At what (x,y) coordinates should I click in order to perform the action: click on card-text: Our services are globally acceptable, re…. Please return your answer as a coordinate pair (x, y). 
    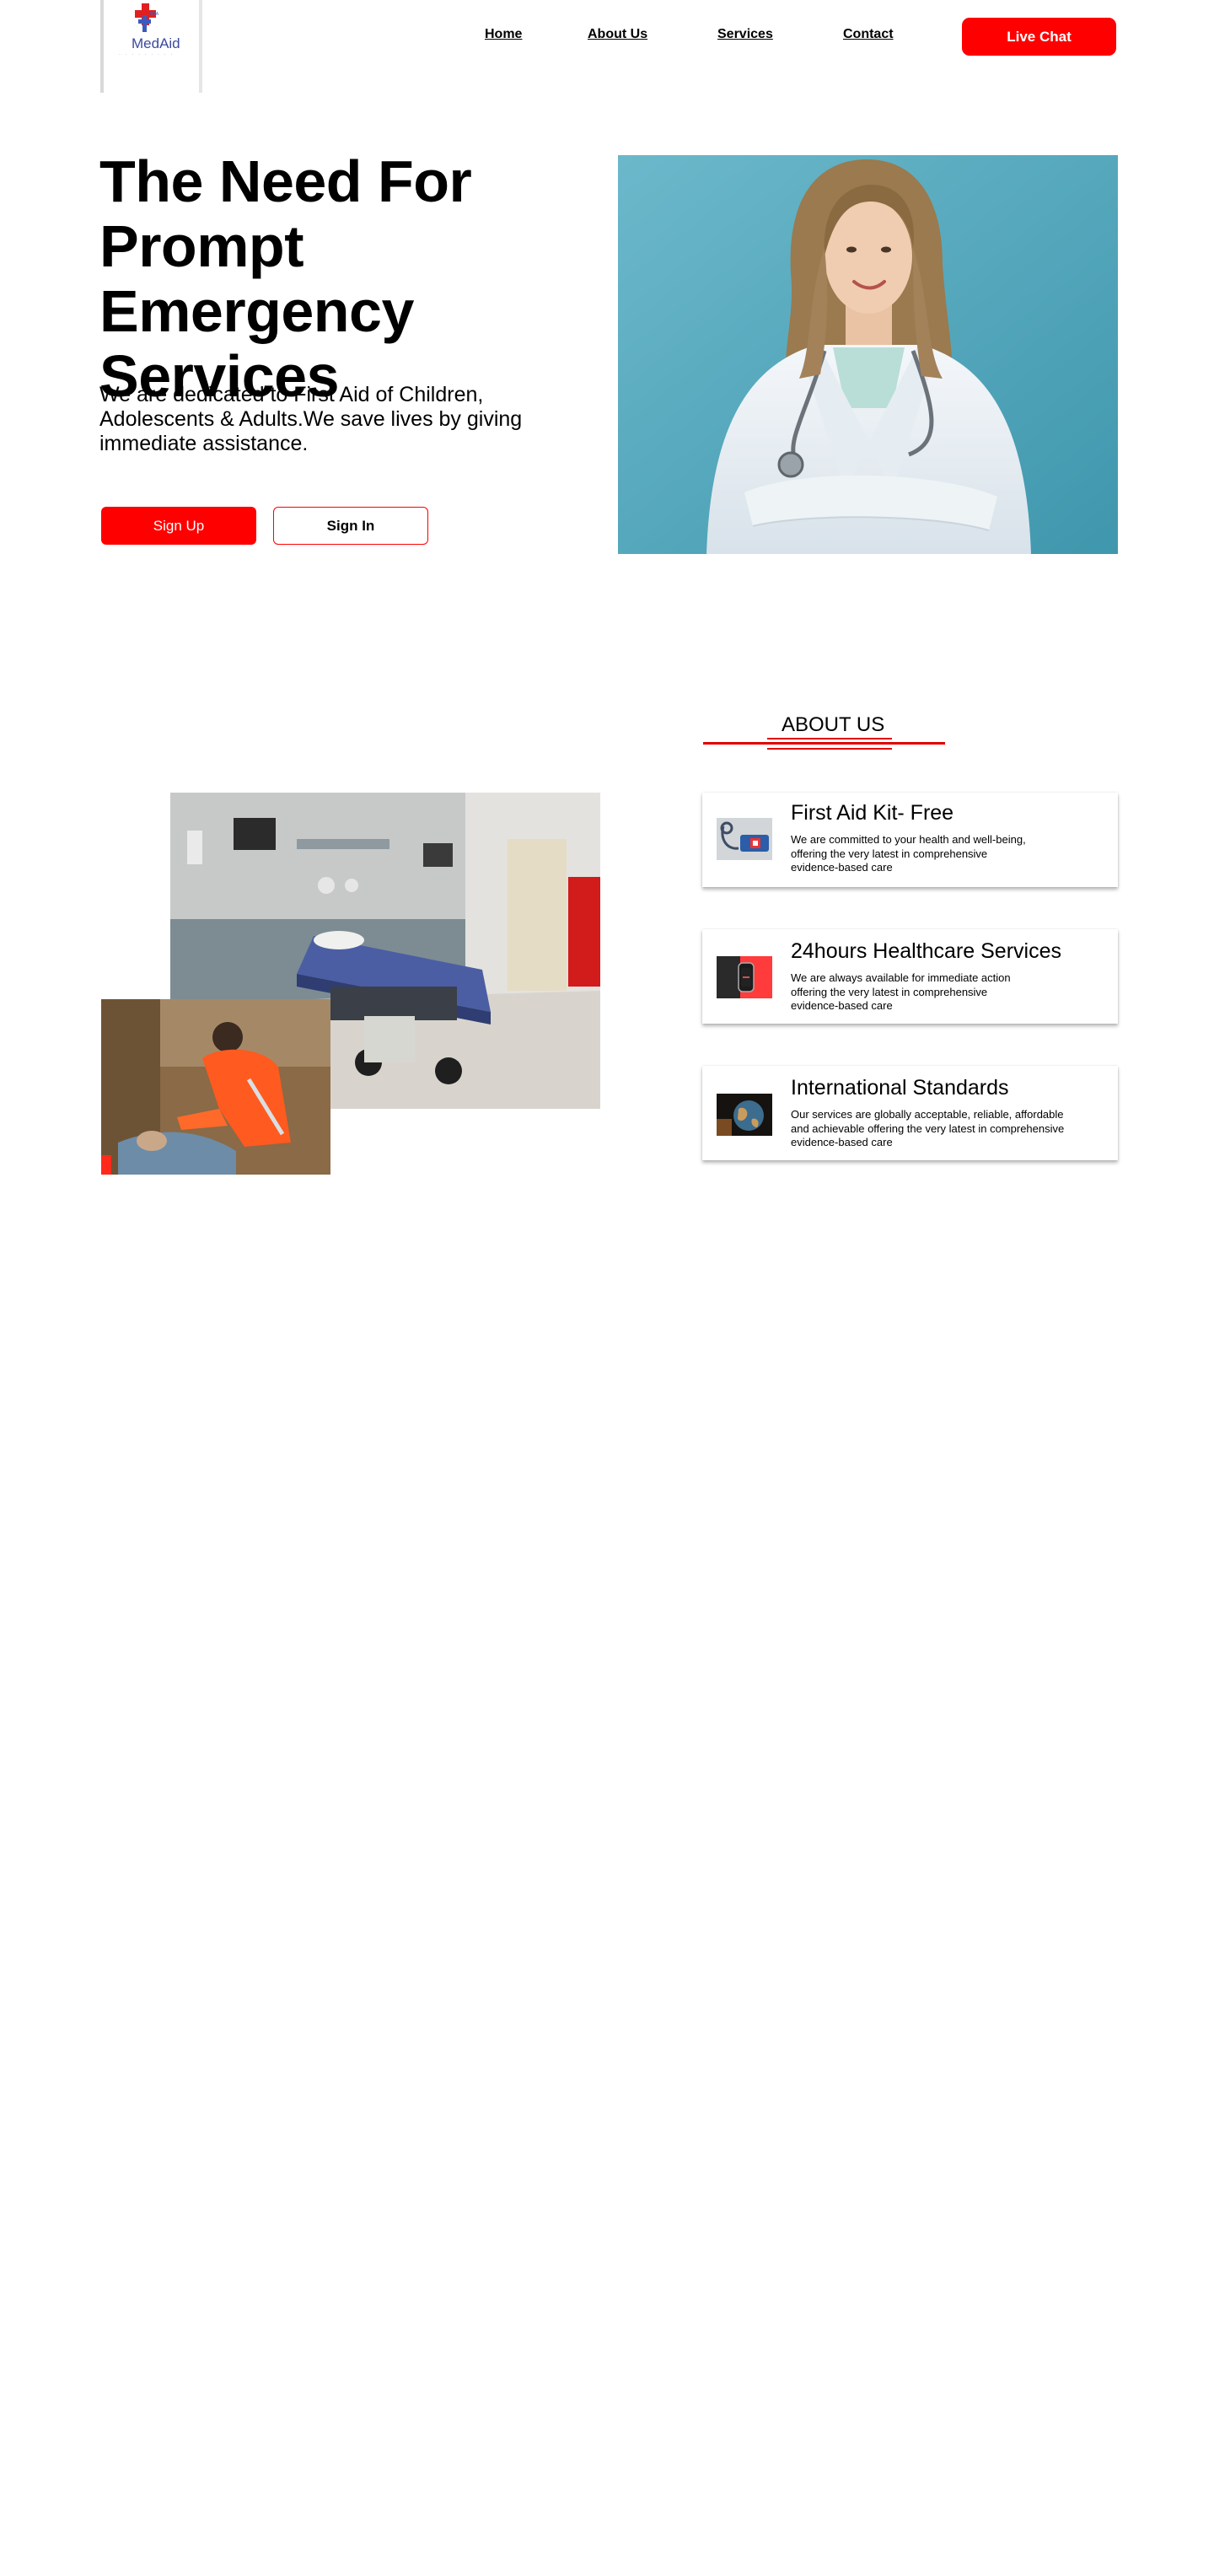
    Looking at the image, I should click on (928, 1128).